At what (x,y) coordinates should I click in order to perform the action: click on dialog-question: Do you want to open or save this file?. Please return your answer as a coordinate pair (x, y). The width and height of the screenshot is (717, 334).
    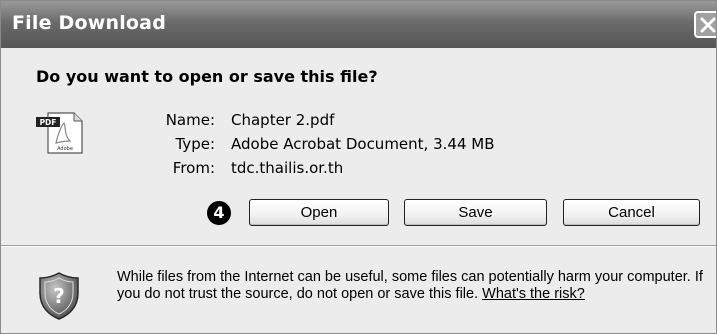
    Looking at the image, I should click on (207, 76).